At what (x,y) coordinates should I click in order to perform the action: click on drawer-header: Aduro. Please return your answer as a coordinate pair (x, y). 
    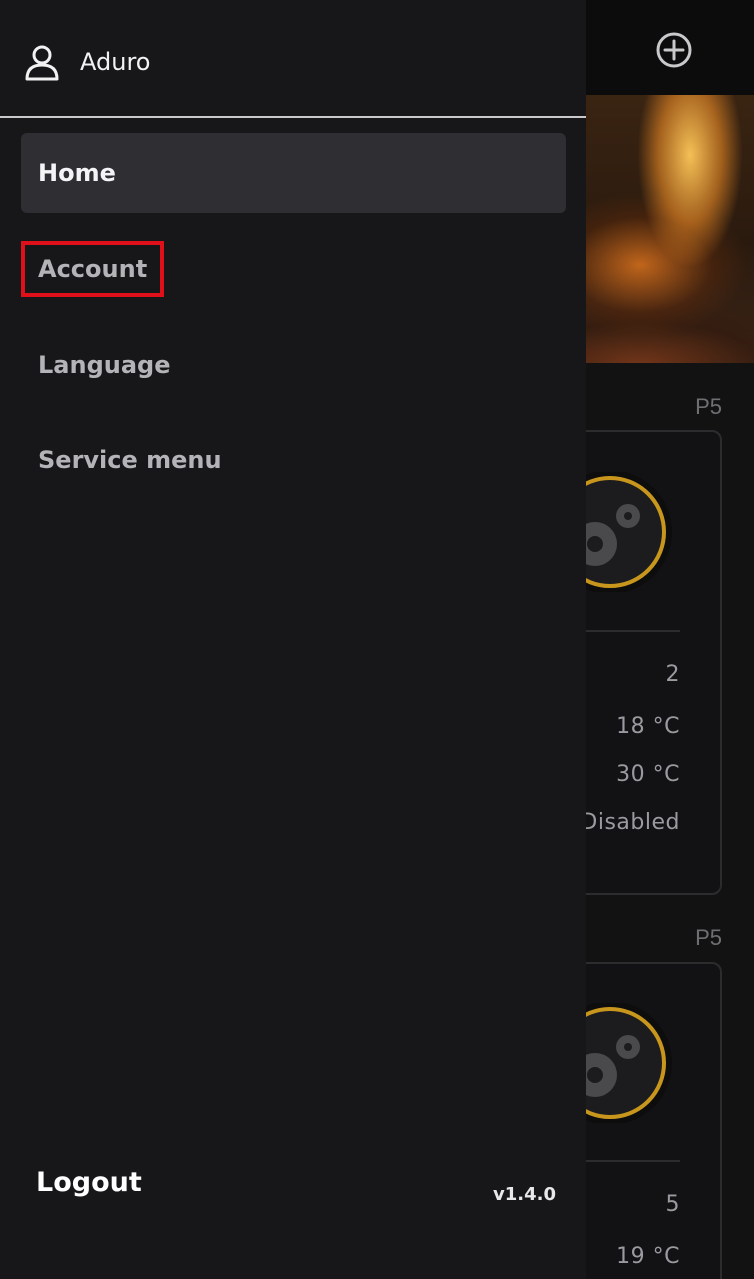
    Looking at the image, I should click on (293, 59).